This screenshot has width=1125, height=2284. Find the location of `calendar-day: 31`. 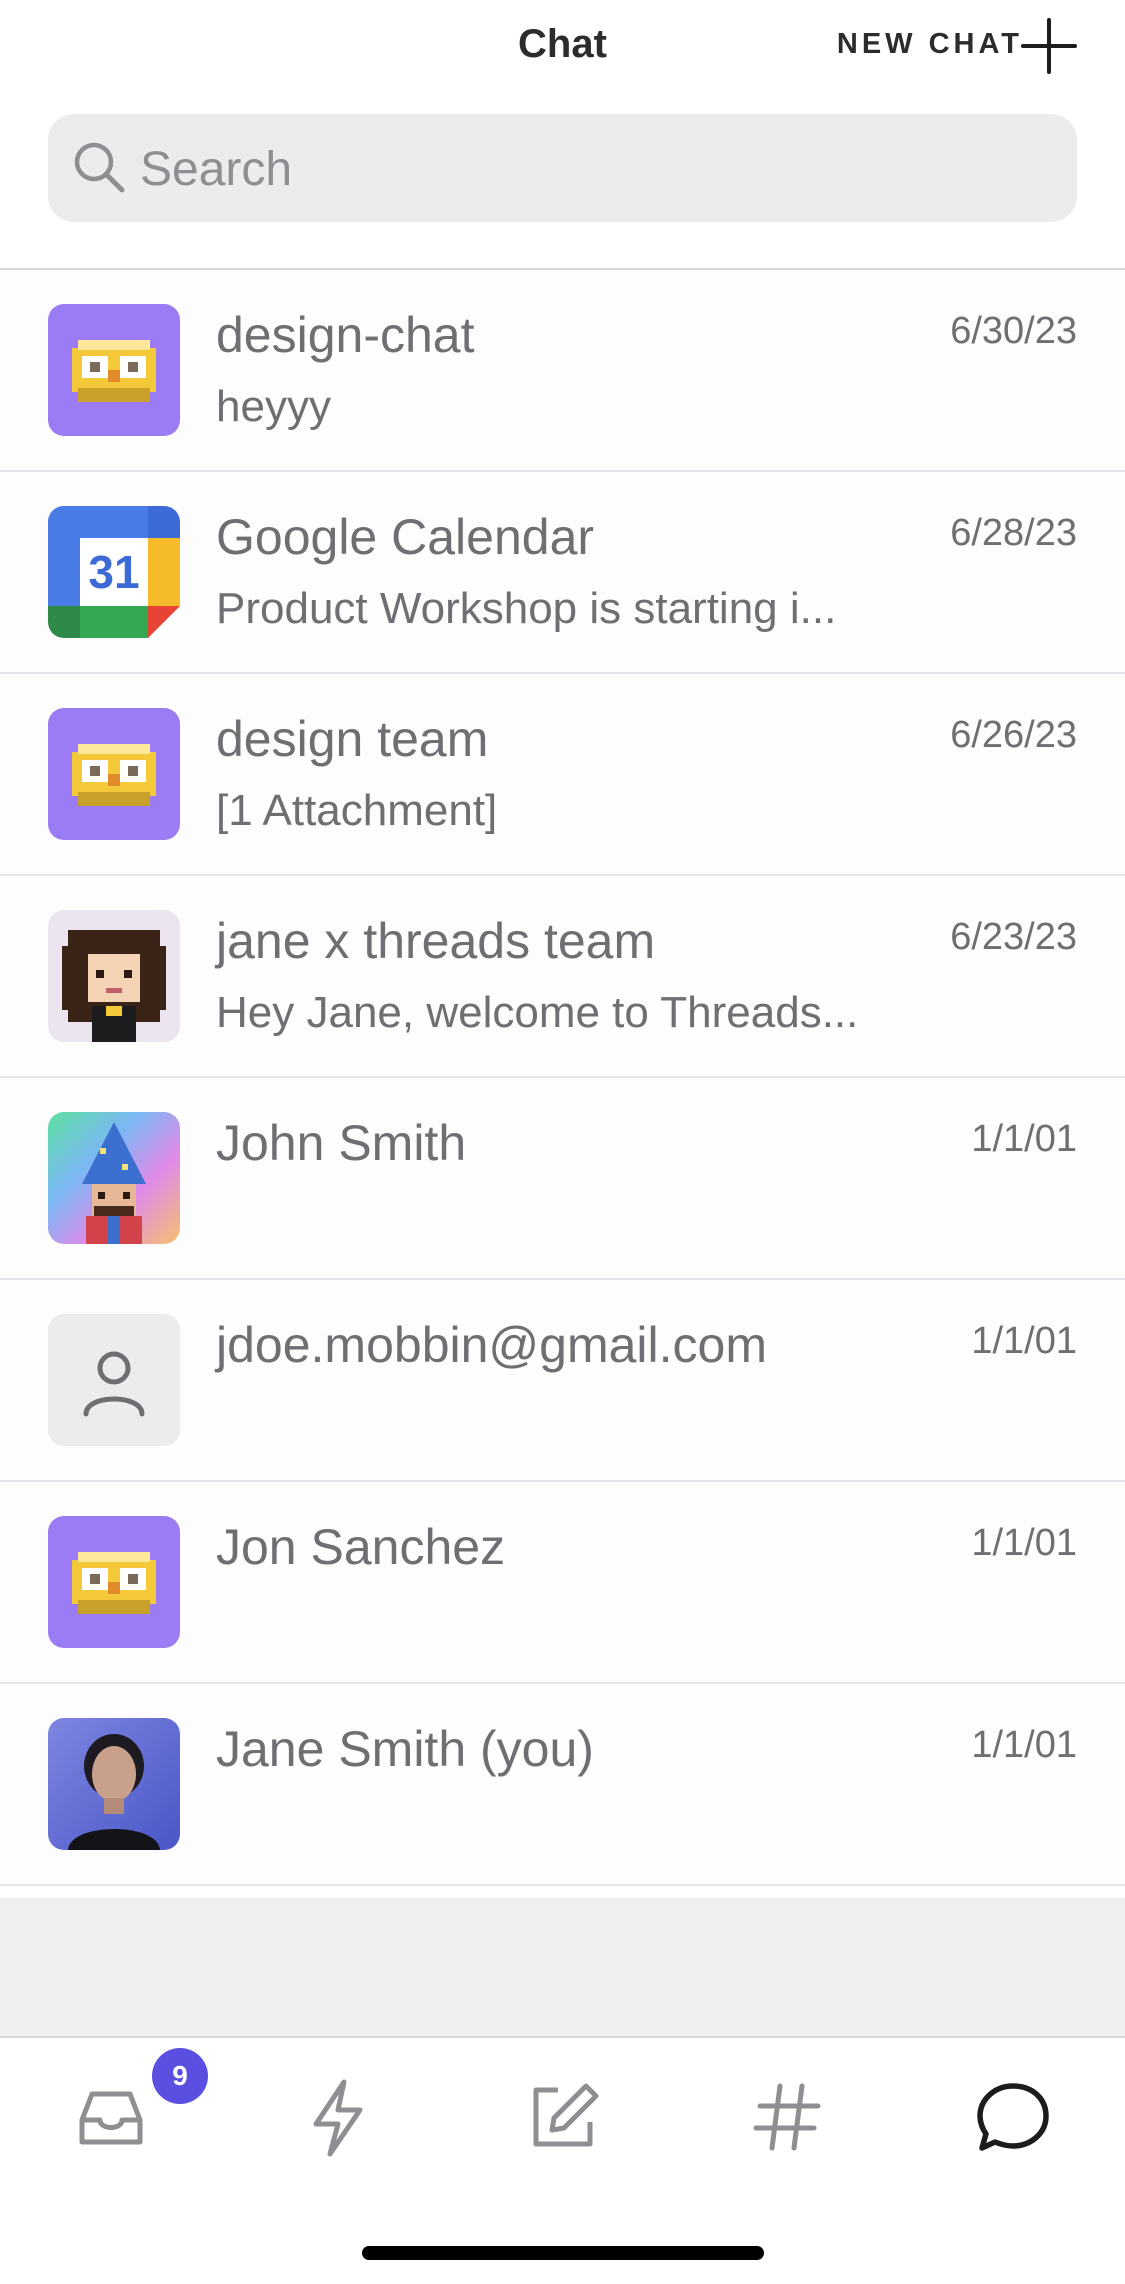

calendar-day: 31 is located at coordinates (113, 572).